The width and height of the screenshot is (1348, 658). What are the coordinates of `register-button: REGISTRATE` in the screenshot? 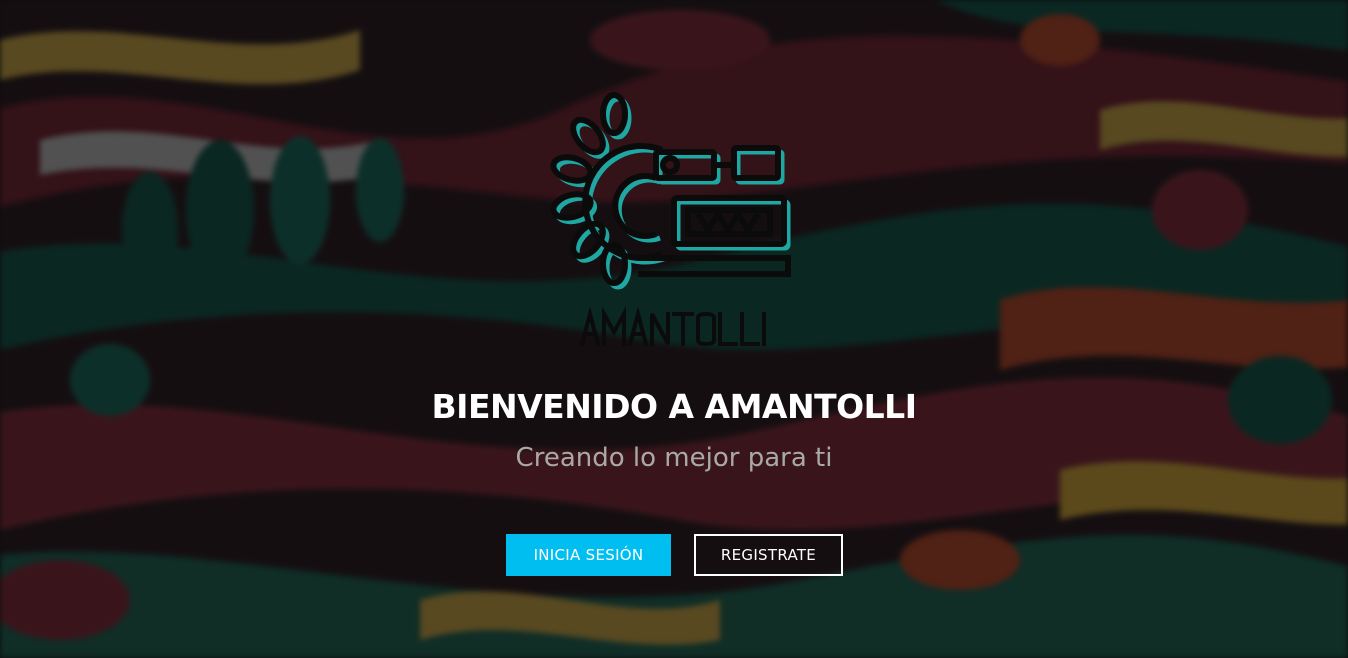 It's located at (768, 555).